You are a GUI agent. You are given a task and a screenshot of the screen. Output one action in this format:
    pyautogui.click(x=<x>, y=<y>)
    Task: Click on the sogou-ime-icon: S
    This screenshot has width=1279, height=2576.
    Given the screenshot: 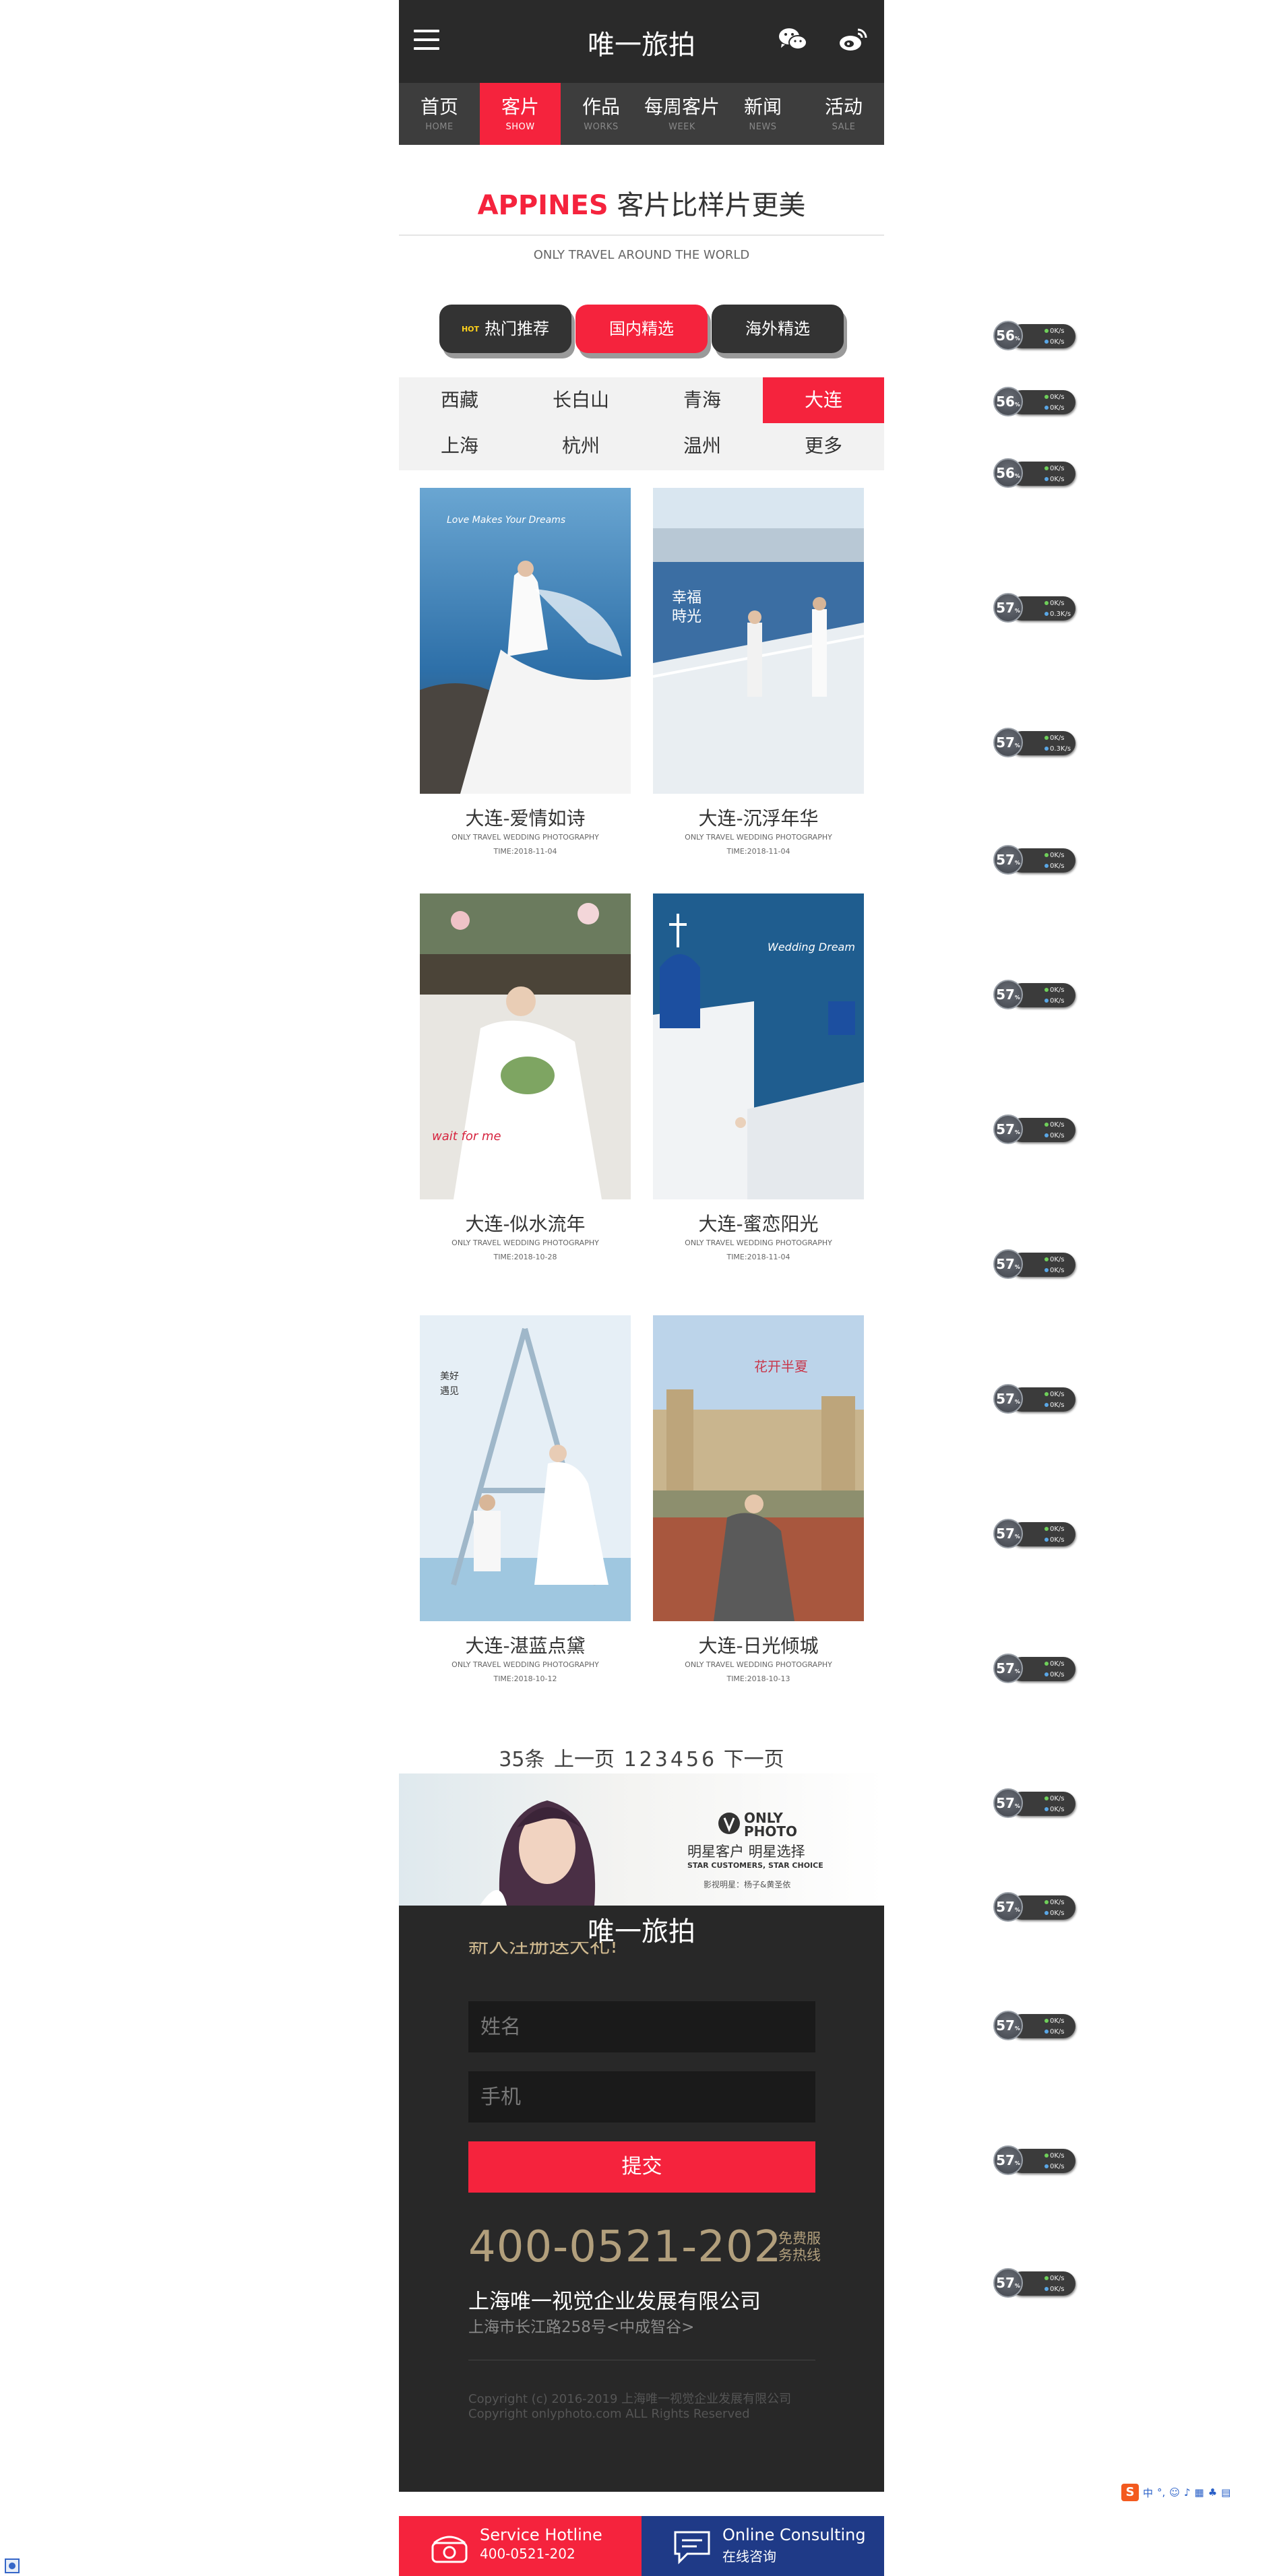 What is the action you would take?
    pyautogui.click(x=1130, y=2492)
    